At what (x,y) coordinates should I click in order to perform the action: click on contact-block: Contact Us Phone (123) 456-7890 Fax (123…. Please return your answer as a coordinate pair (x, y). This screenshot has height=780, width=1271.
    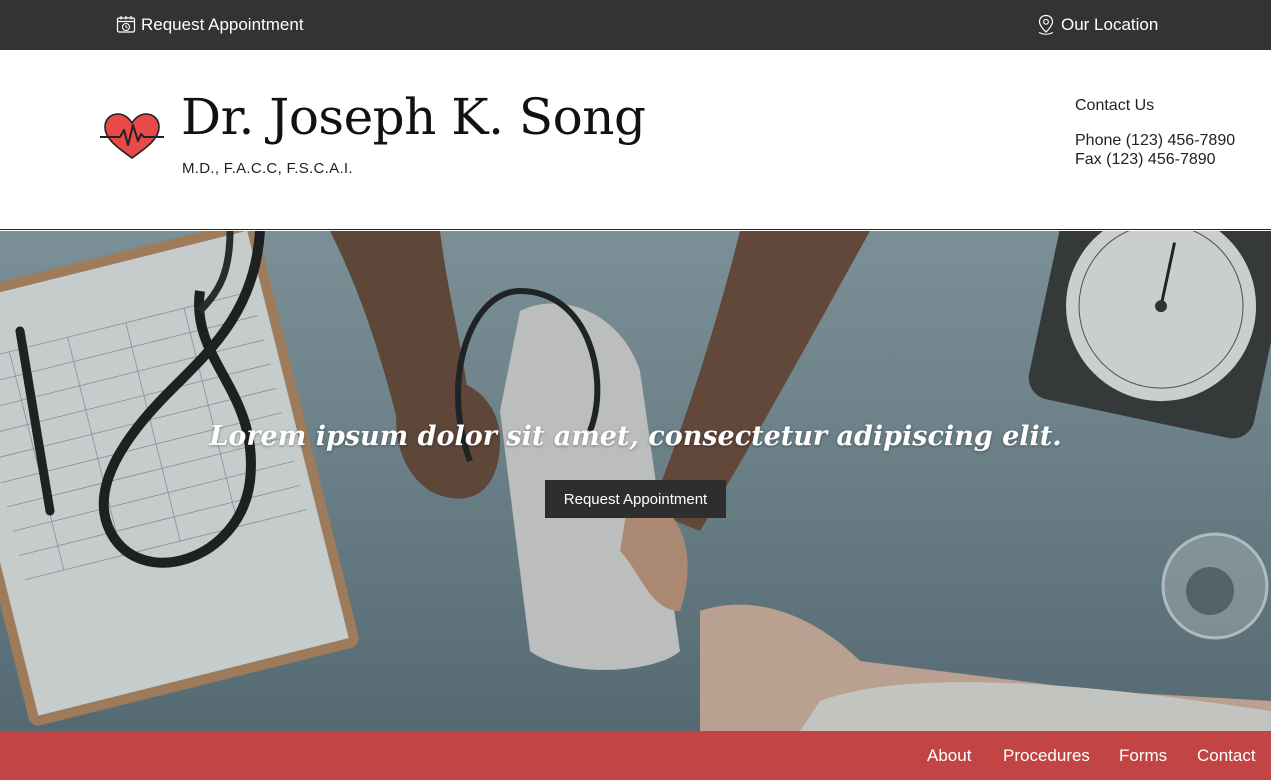
    Looking at the image, I should click on (1155, 132).